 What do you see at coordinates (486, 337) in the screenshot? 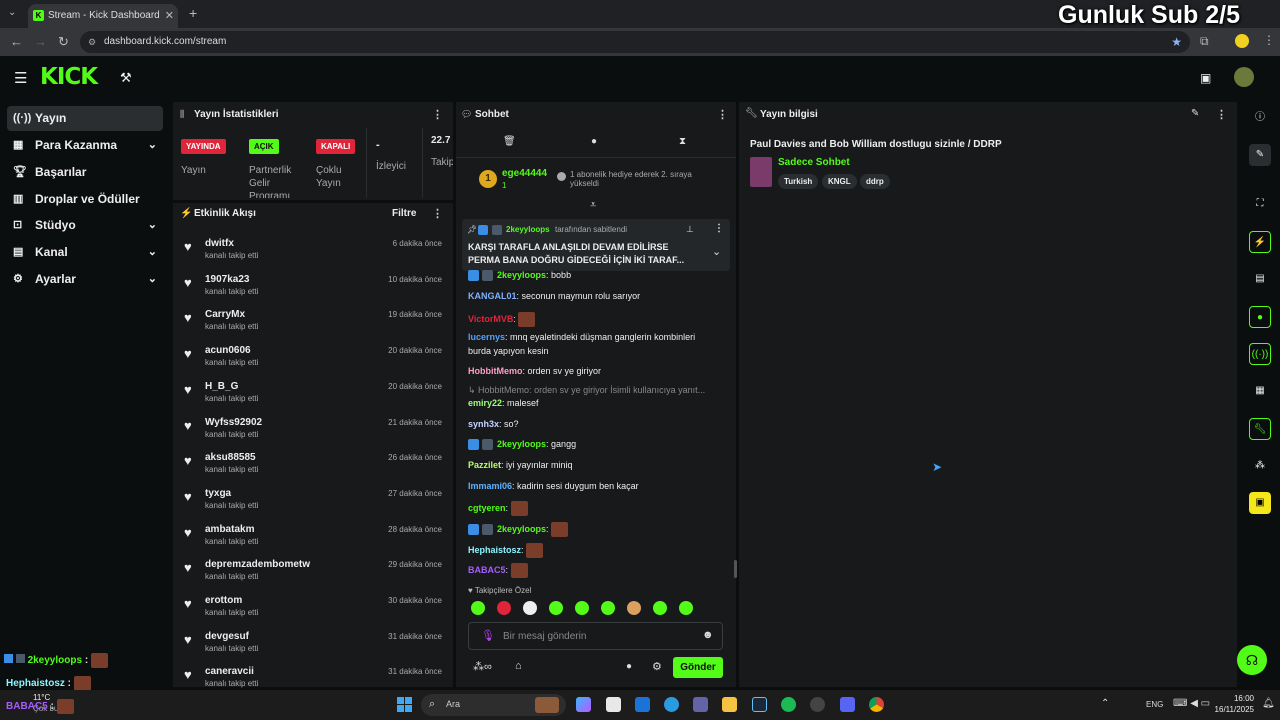
I see `chat-username: lucernys` at bounding box center [486, 337].